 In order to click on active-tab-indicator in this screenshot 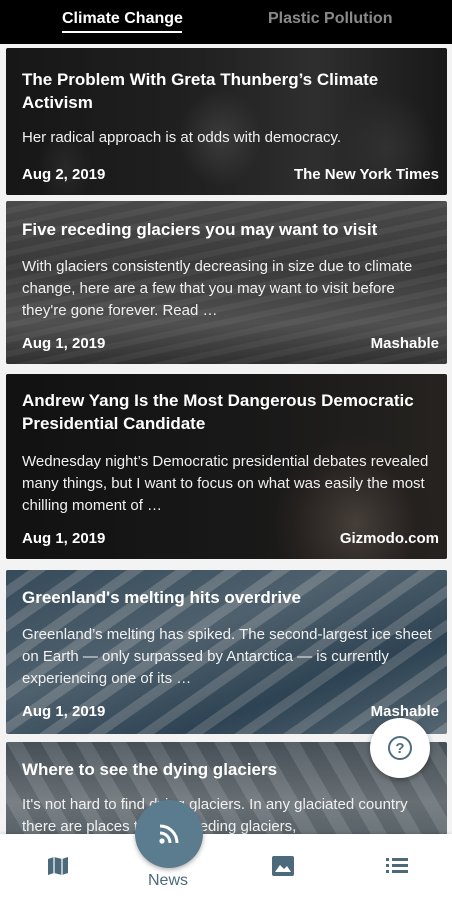, I will do `click(122, 32)`.